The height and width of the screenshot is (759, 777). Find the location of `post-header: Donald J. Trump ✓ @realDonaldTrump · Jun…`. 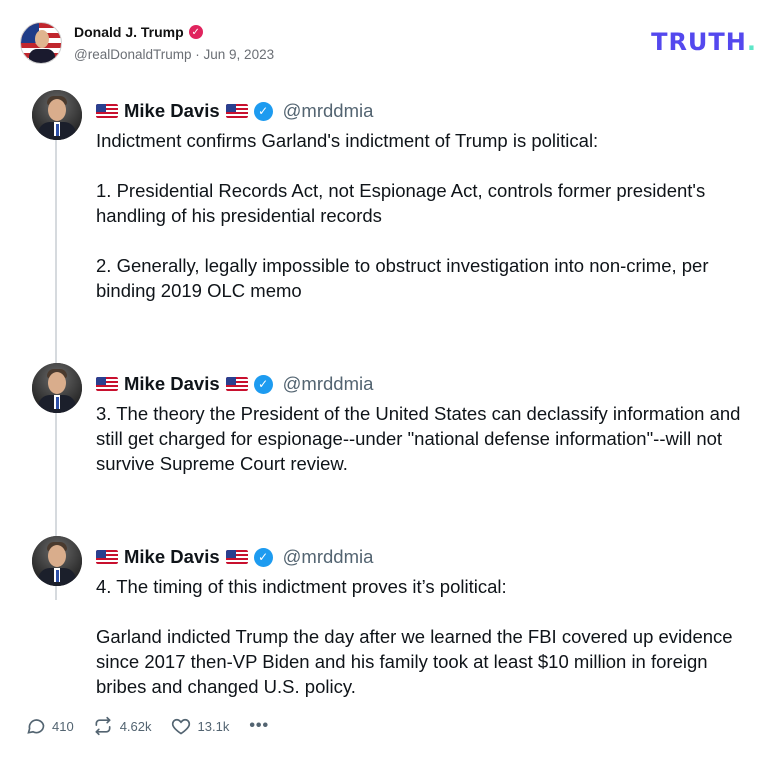

post-header: Donald J. Trump ✓ @realDonaldTrump · Jun… is located at coordinates (388, 43).